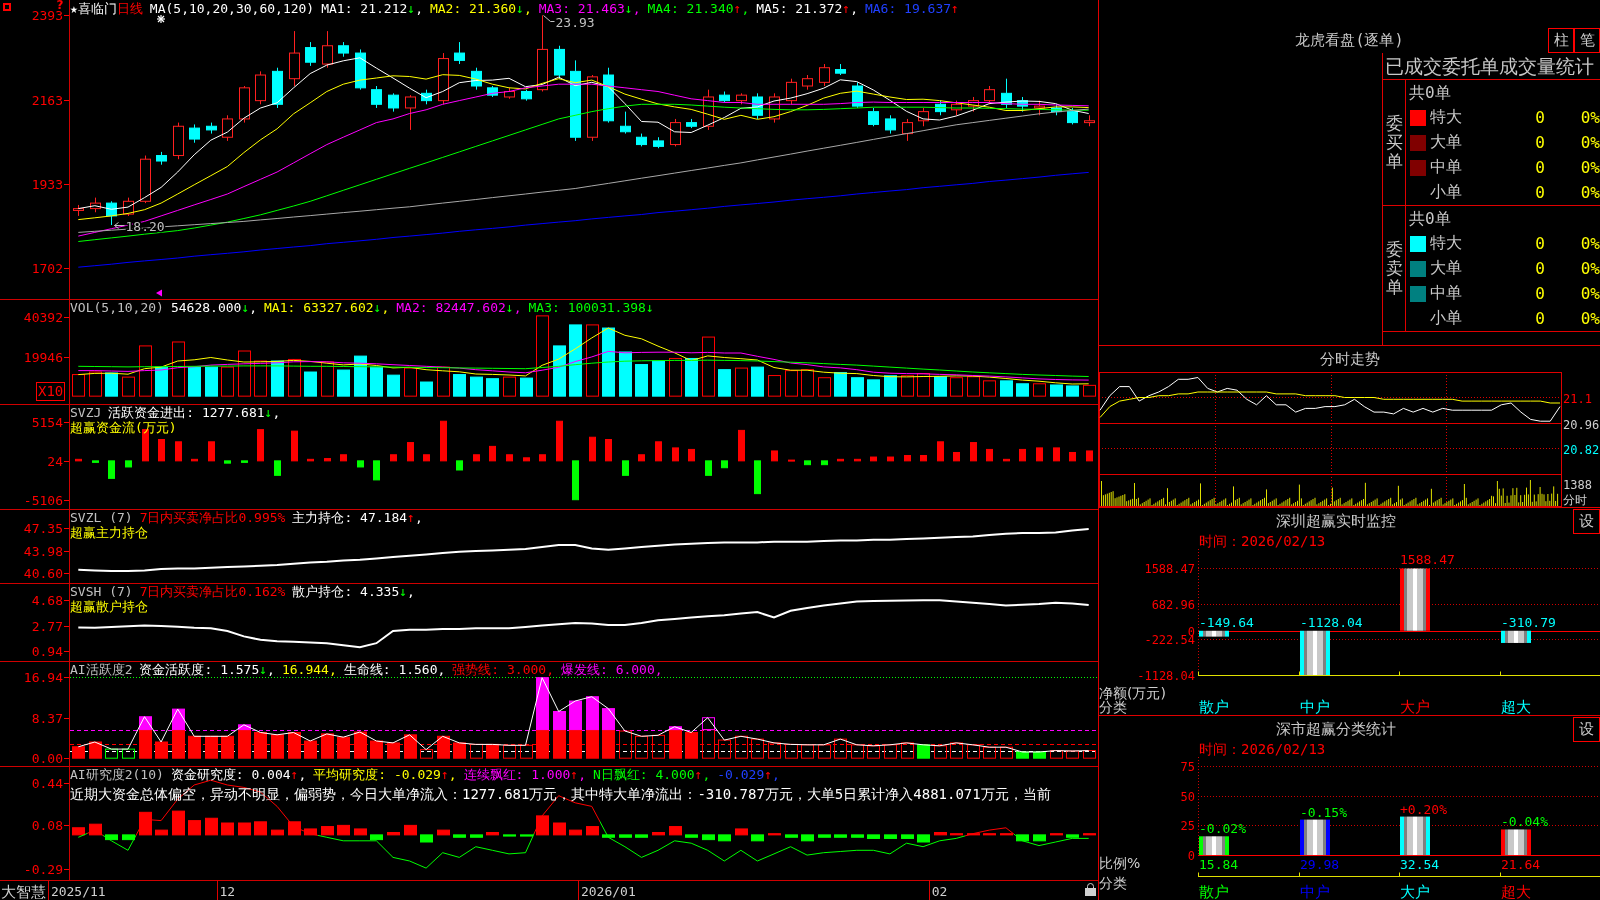 This screenshot has width=1600, height=900. Describe the element at coordinates (109, 606) in the screenshot. I see `indicator-title: 超赢散户持仓` at that location.